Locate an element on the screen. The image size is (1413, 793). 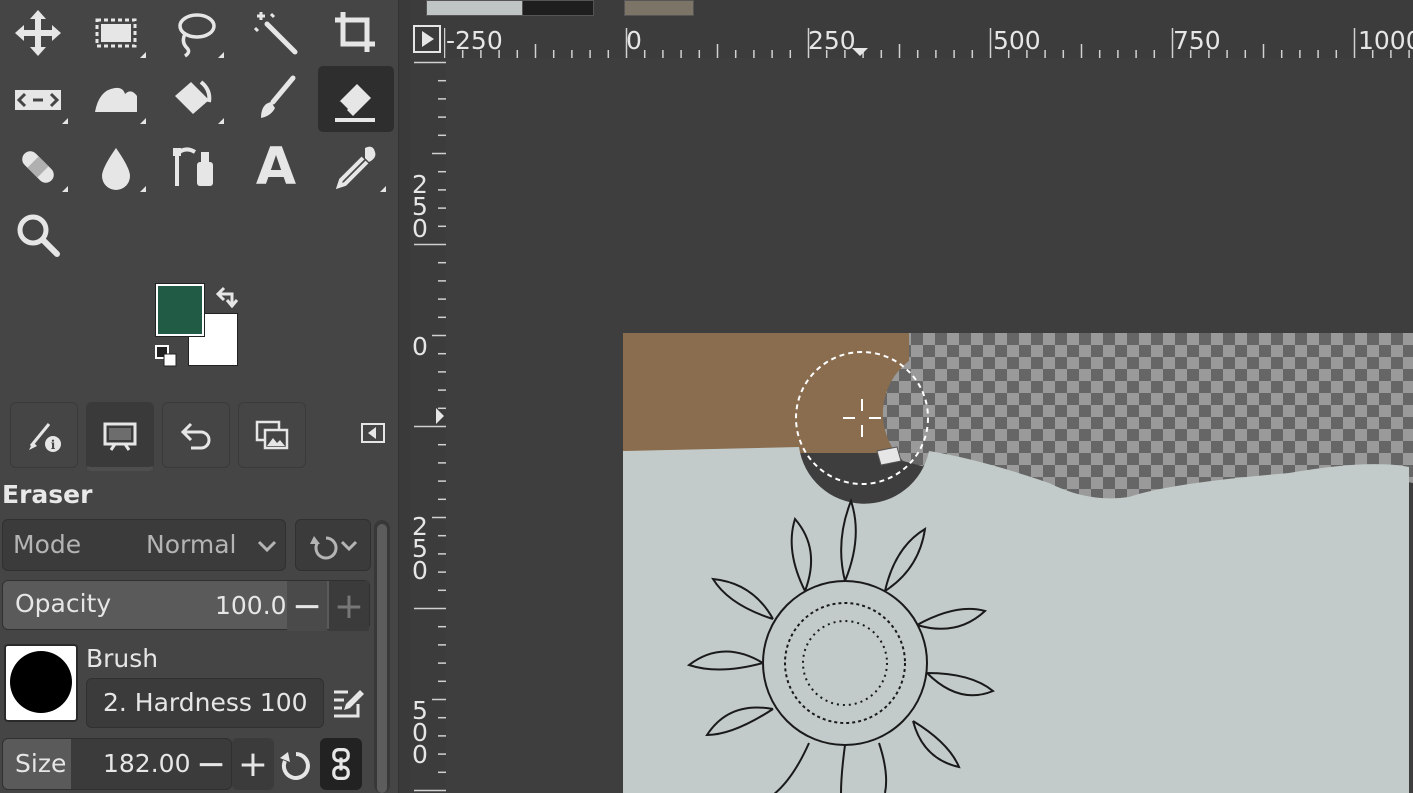
mode-value: Normal is located at coordinates (191, 544).